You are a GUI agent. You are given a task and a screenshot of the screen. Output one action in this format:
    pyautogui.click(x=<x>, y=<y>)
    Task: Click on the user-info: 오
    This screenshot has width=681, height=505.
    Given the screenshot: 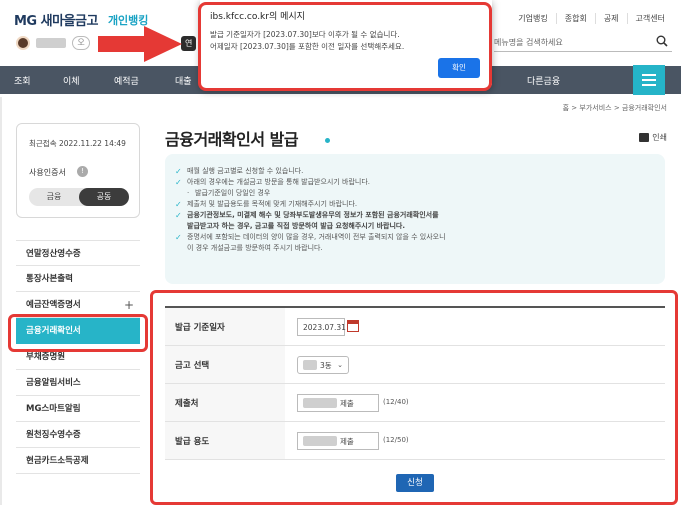 What is the action you would take?
    pyautogui.click(x=53, y=43)
    